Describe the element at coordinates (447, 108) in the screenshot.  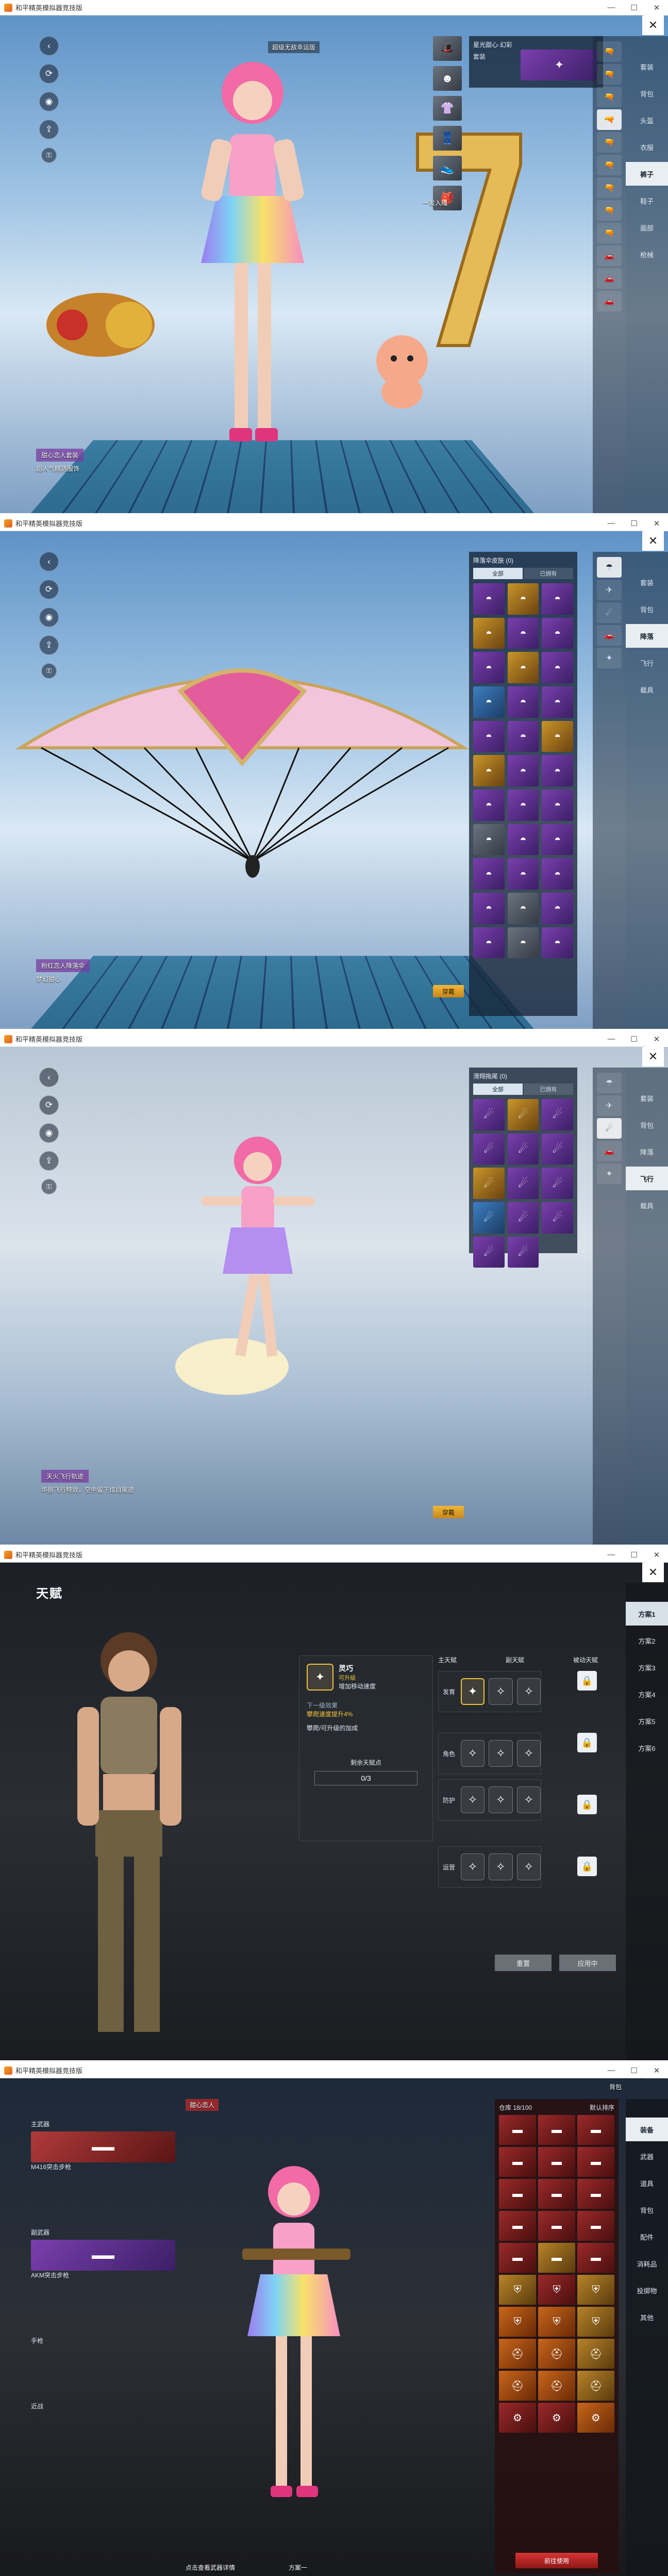
I see `quick-slot-top-icon: 👚` at that location.